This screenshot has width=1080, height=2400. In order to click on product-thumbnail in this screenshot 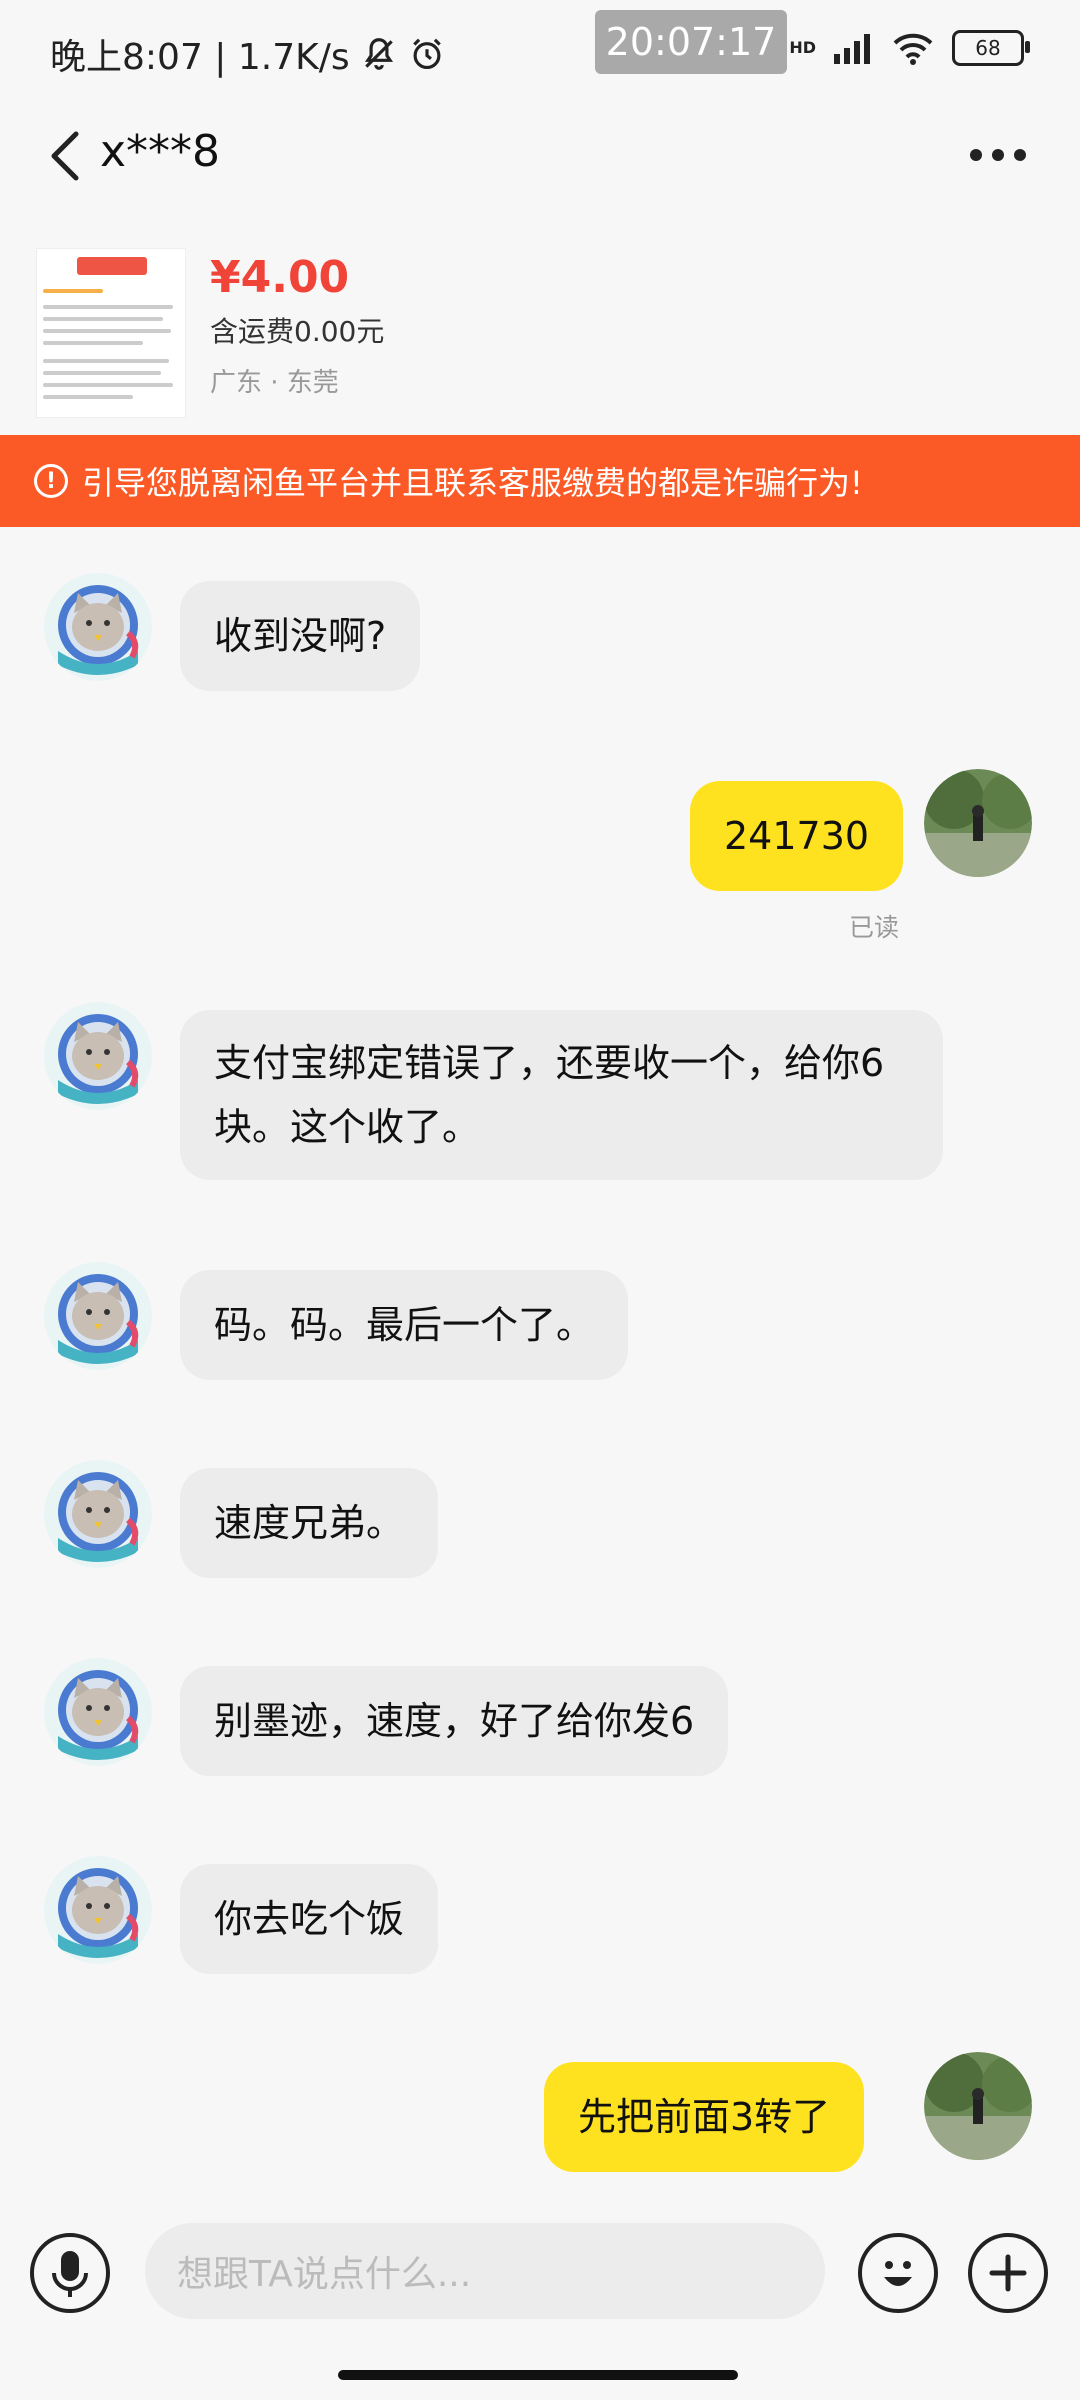, I will do `click(111, 333)`.